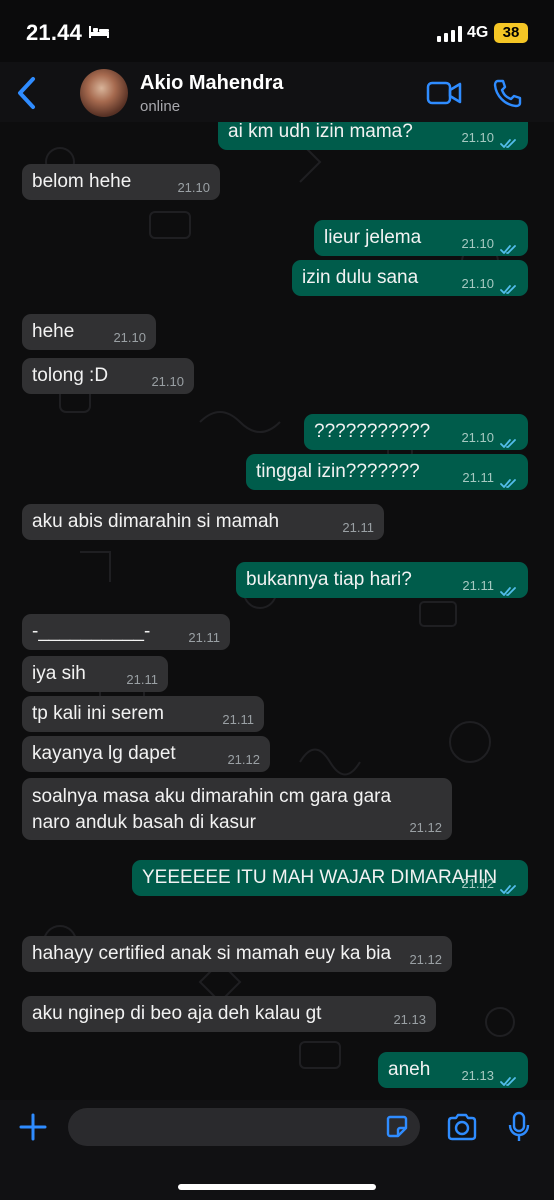 The height and width of the screenshot is (1200, 554). Describe the element at coordinates (82, 181) in the screenshot. I see `message-text: belom hehe` at that location.